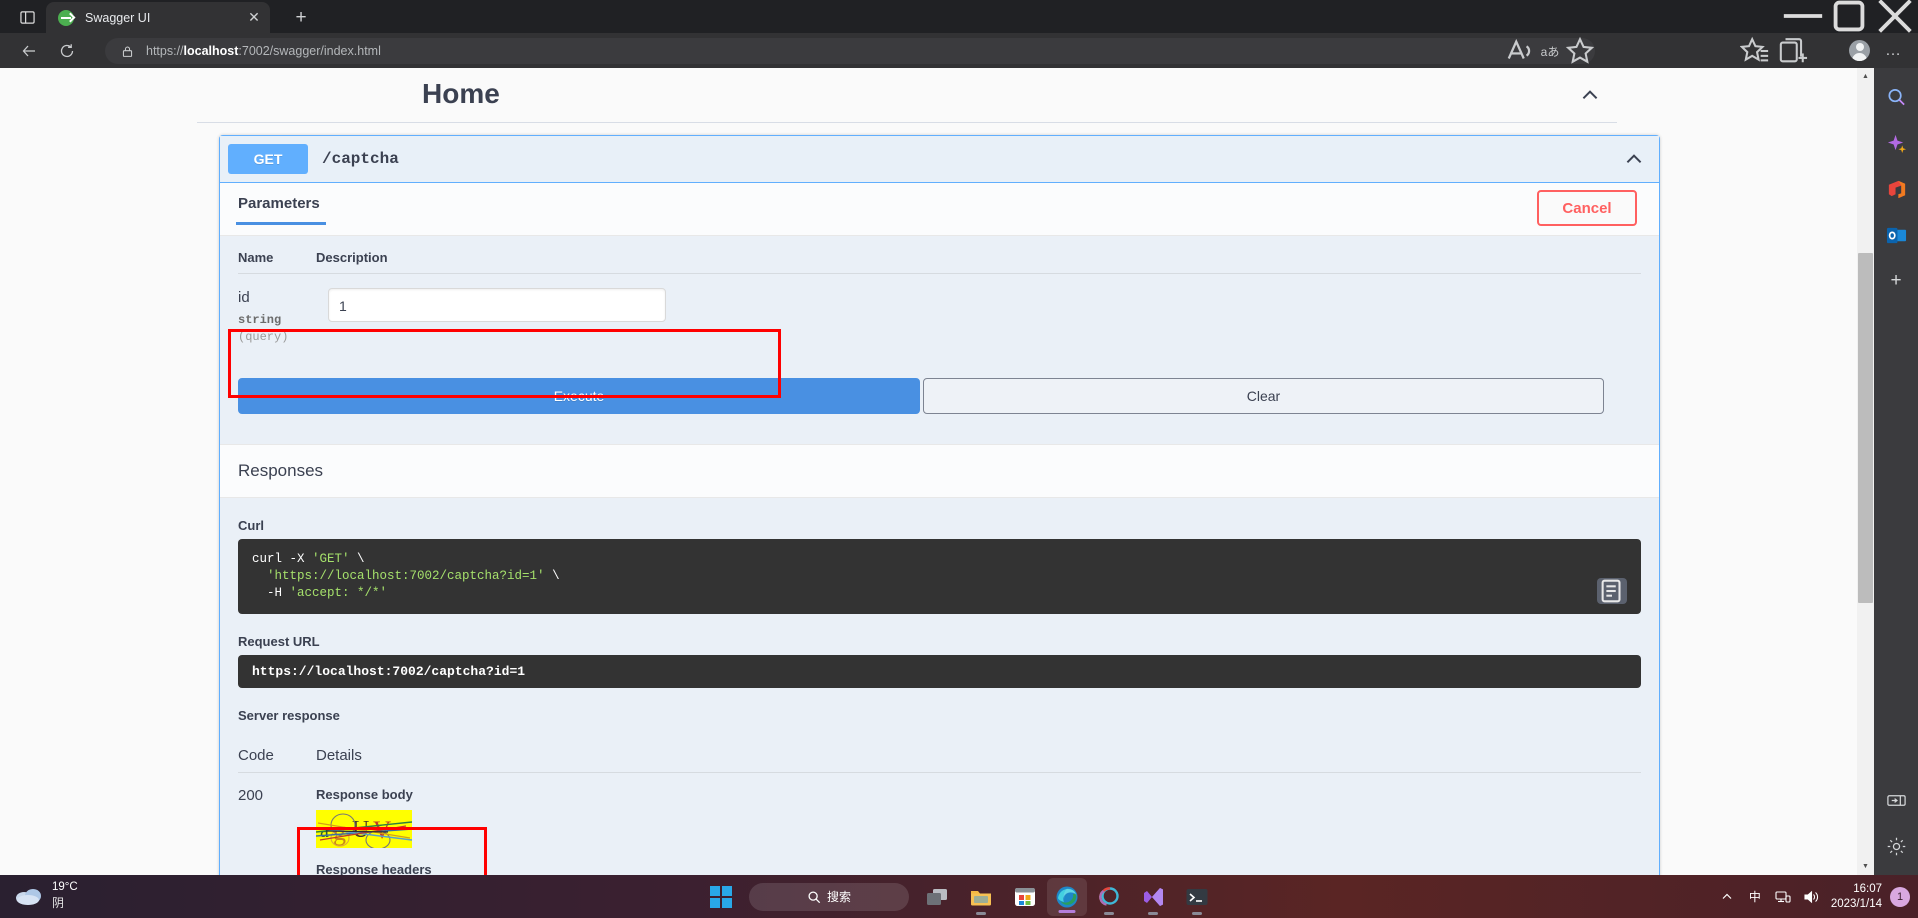 This screenshot has height=918, width=1918. Describe the element at coordinates (1520, 51) in the screenshot. I see `read-aloud-icon` at that location.